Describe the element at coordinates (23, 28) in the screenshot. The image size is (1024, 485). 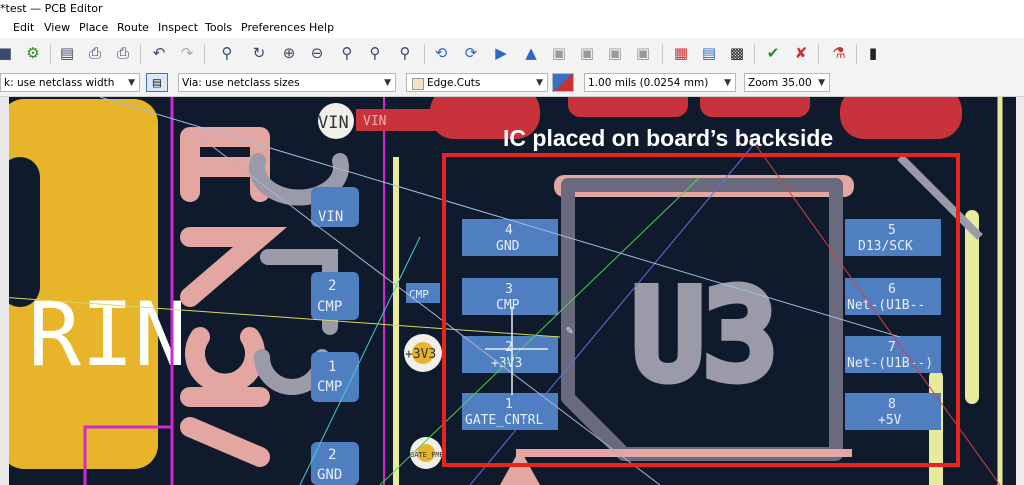
I see `menu-edit: Edit` at that location.